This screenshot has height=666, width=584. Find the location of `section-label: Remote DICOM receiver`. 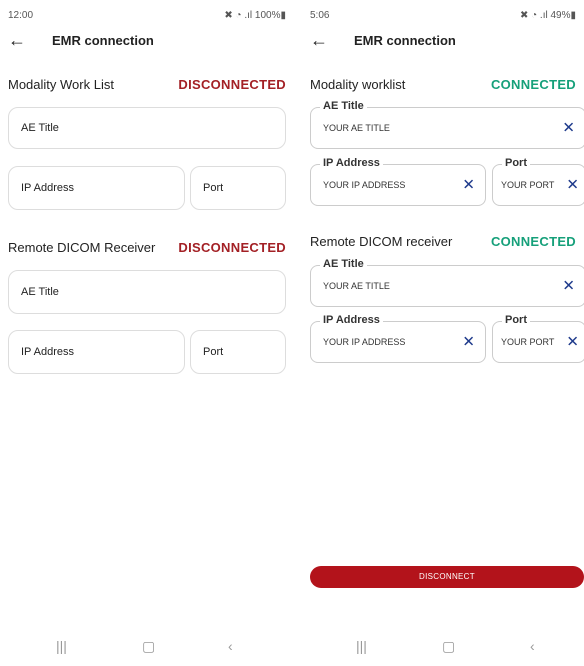

section-label: Remote DICOM receiver is located at coordinates (381, 241).